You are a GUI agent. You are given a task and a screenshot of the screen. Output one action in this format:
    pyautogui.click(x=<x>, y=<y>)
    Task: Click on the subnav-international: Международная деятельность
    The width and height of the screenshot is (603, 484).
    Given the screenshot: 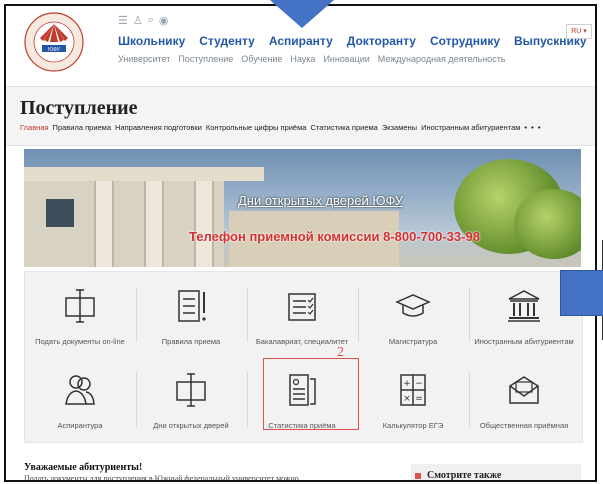 What is the action you would take?
    pyautogui.click(x=442, y=59)
    